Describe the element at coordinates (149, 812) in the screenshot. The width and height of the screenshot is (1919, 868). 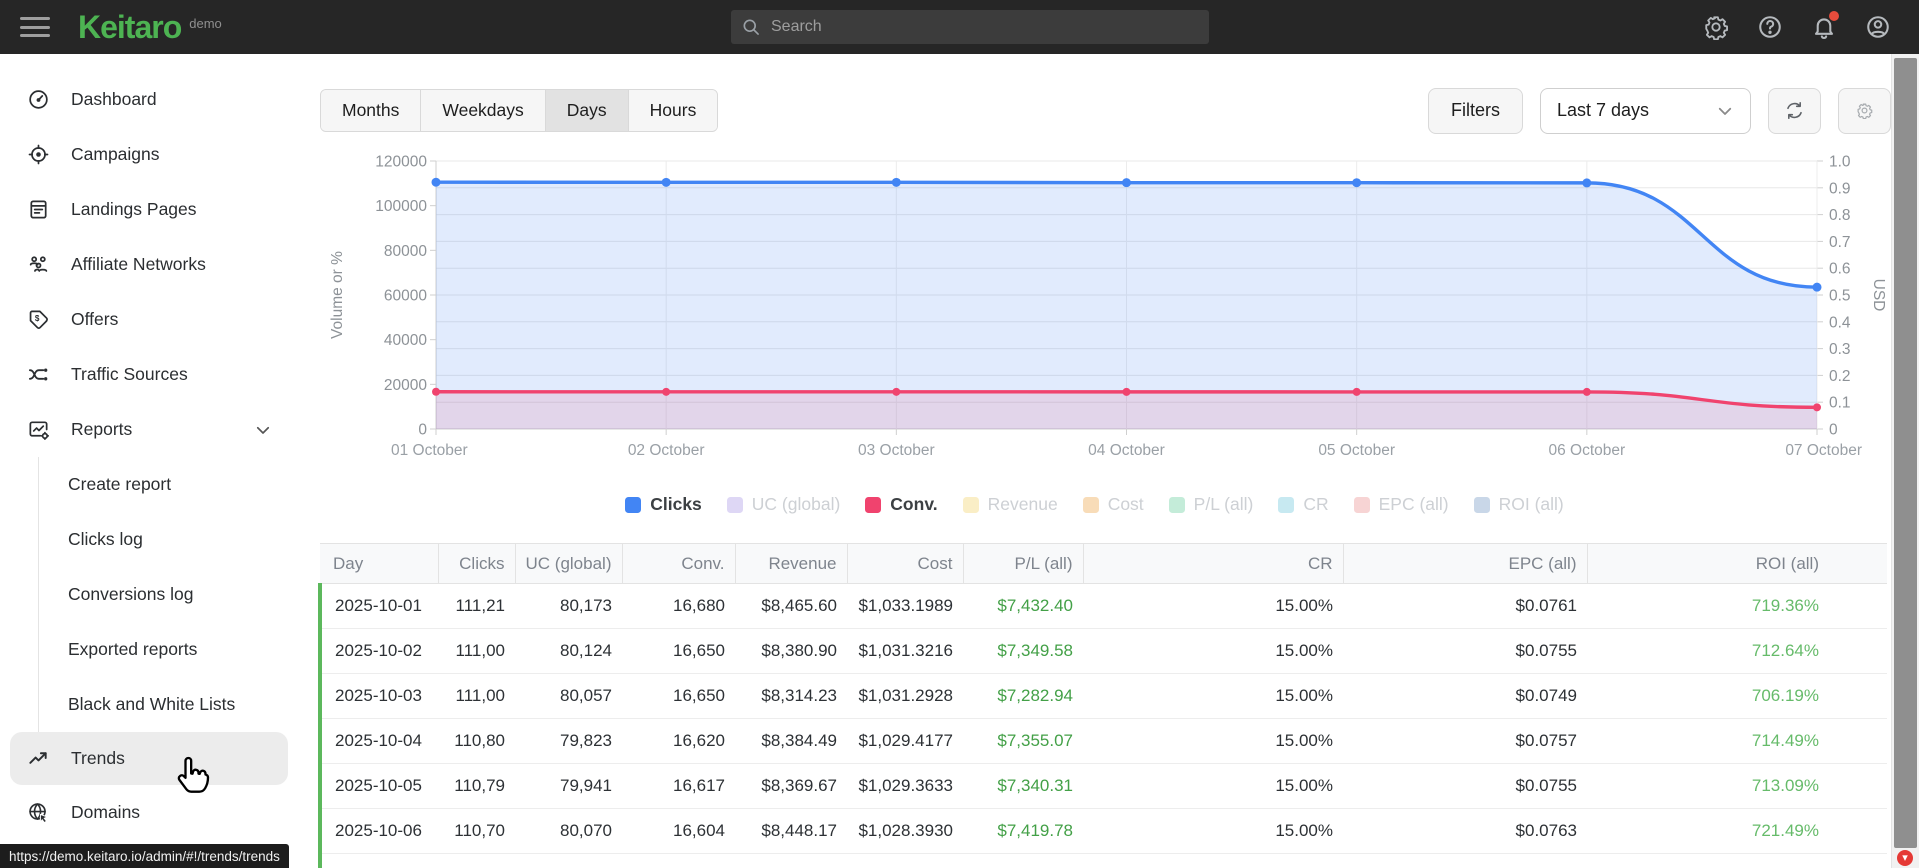
I see `sidebar-item-domains: Domains` at that location.